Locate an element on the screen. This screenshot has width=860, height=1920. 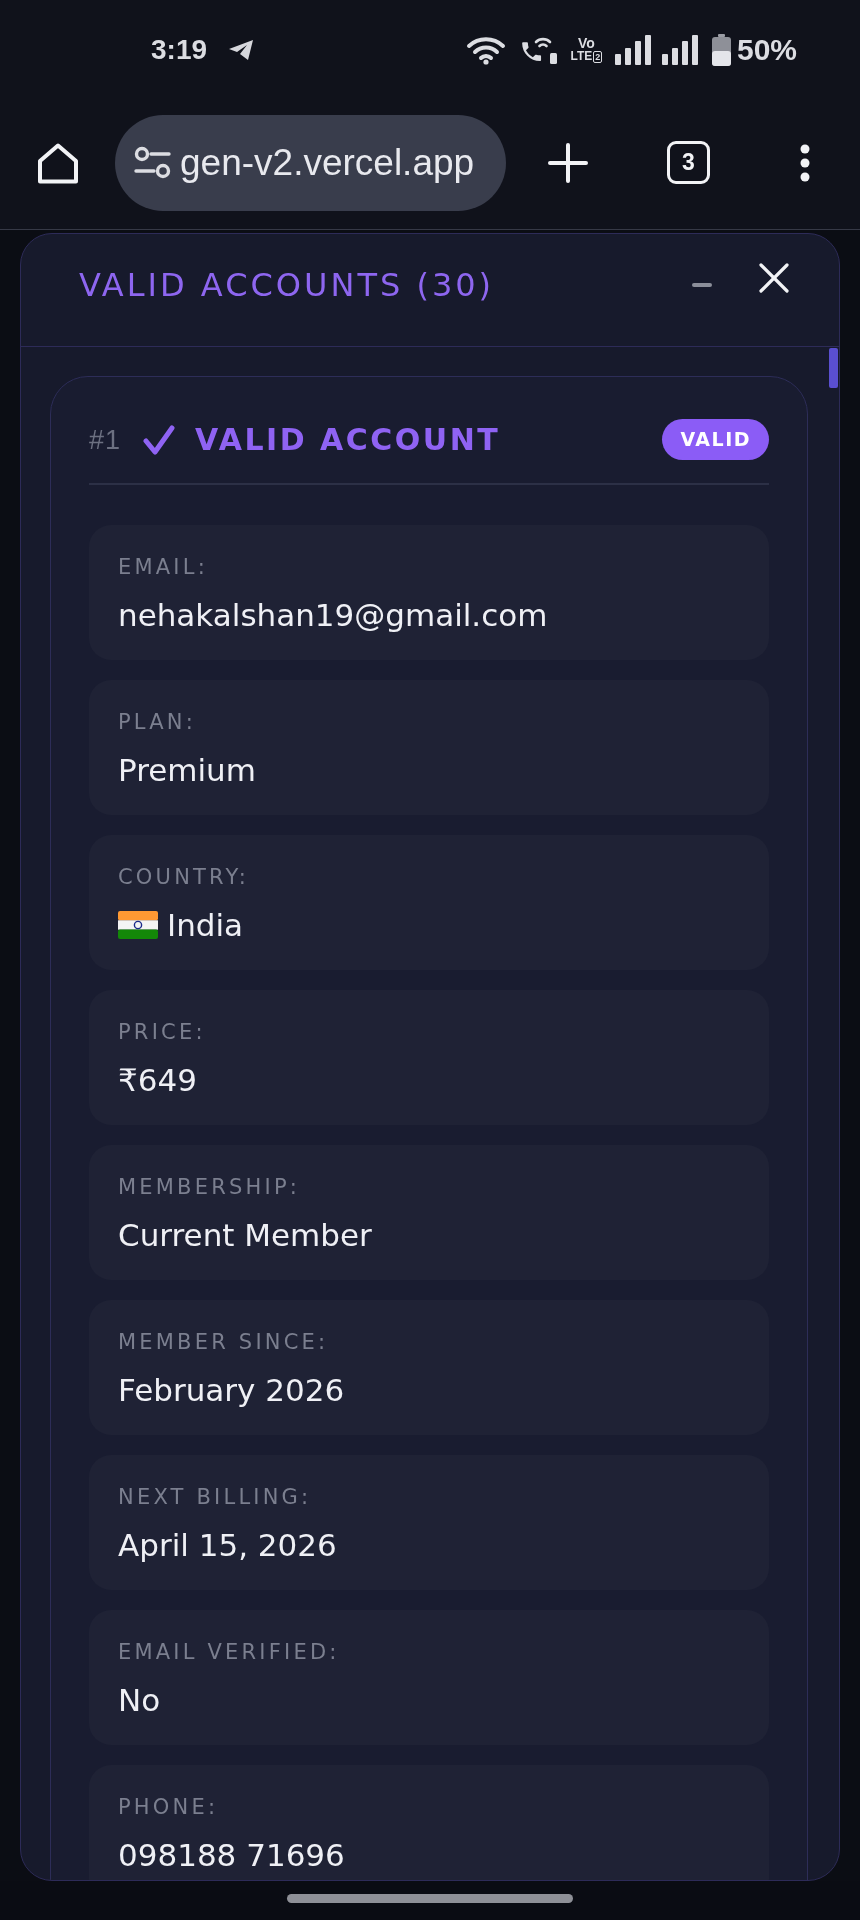
address-bar: gen-v2.vercel.app is located at coordinates (310, 162).